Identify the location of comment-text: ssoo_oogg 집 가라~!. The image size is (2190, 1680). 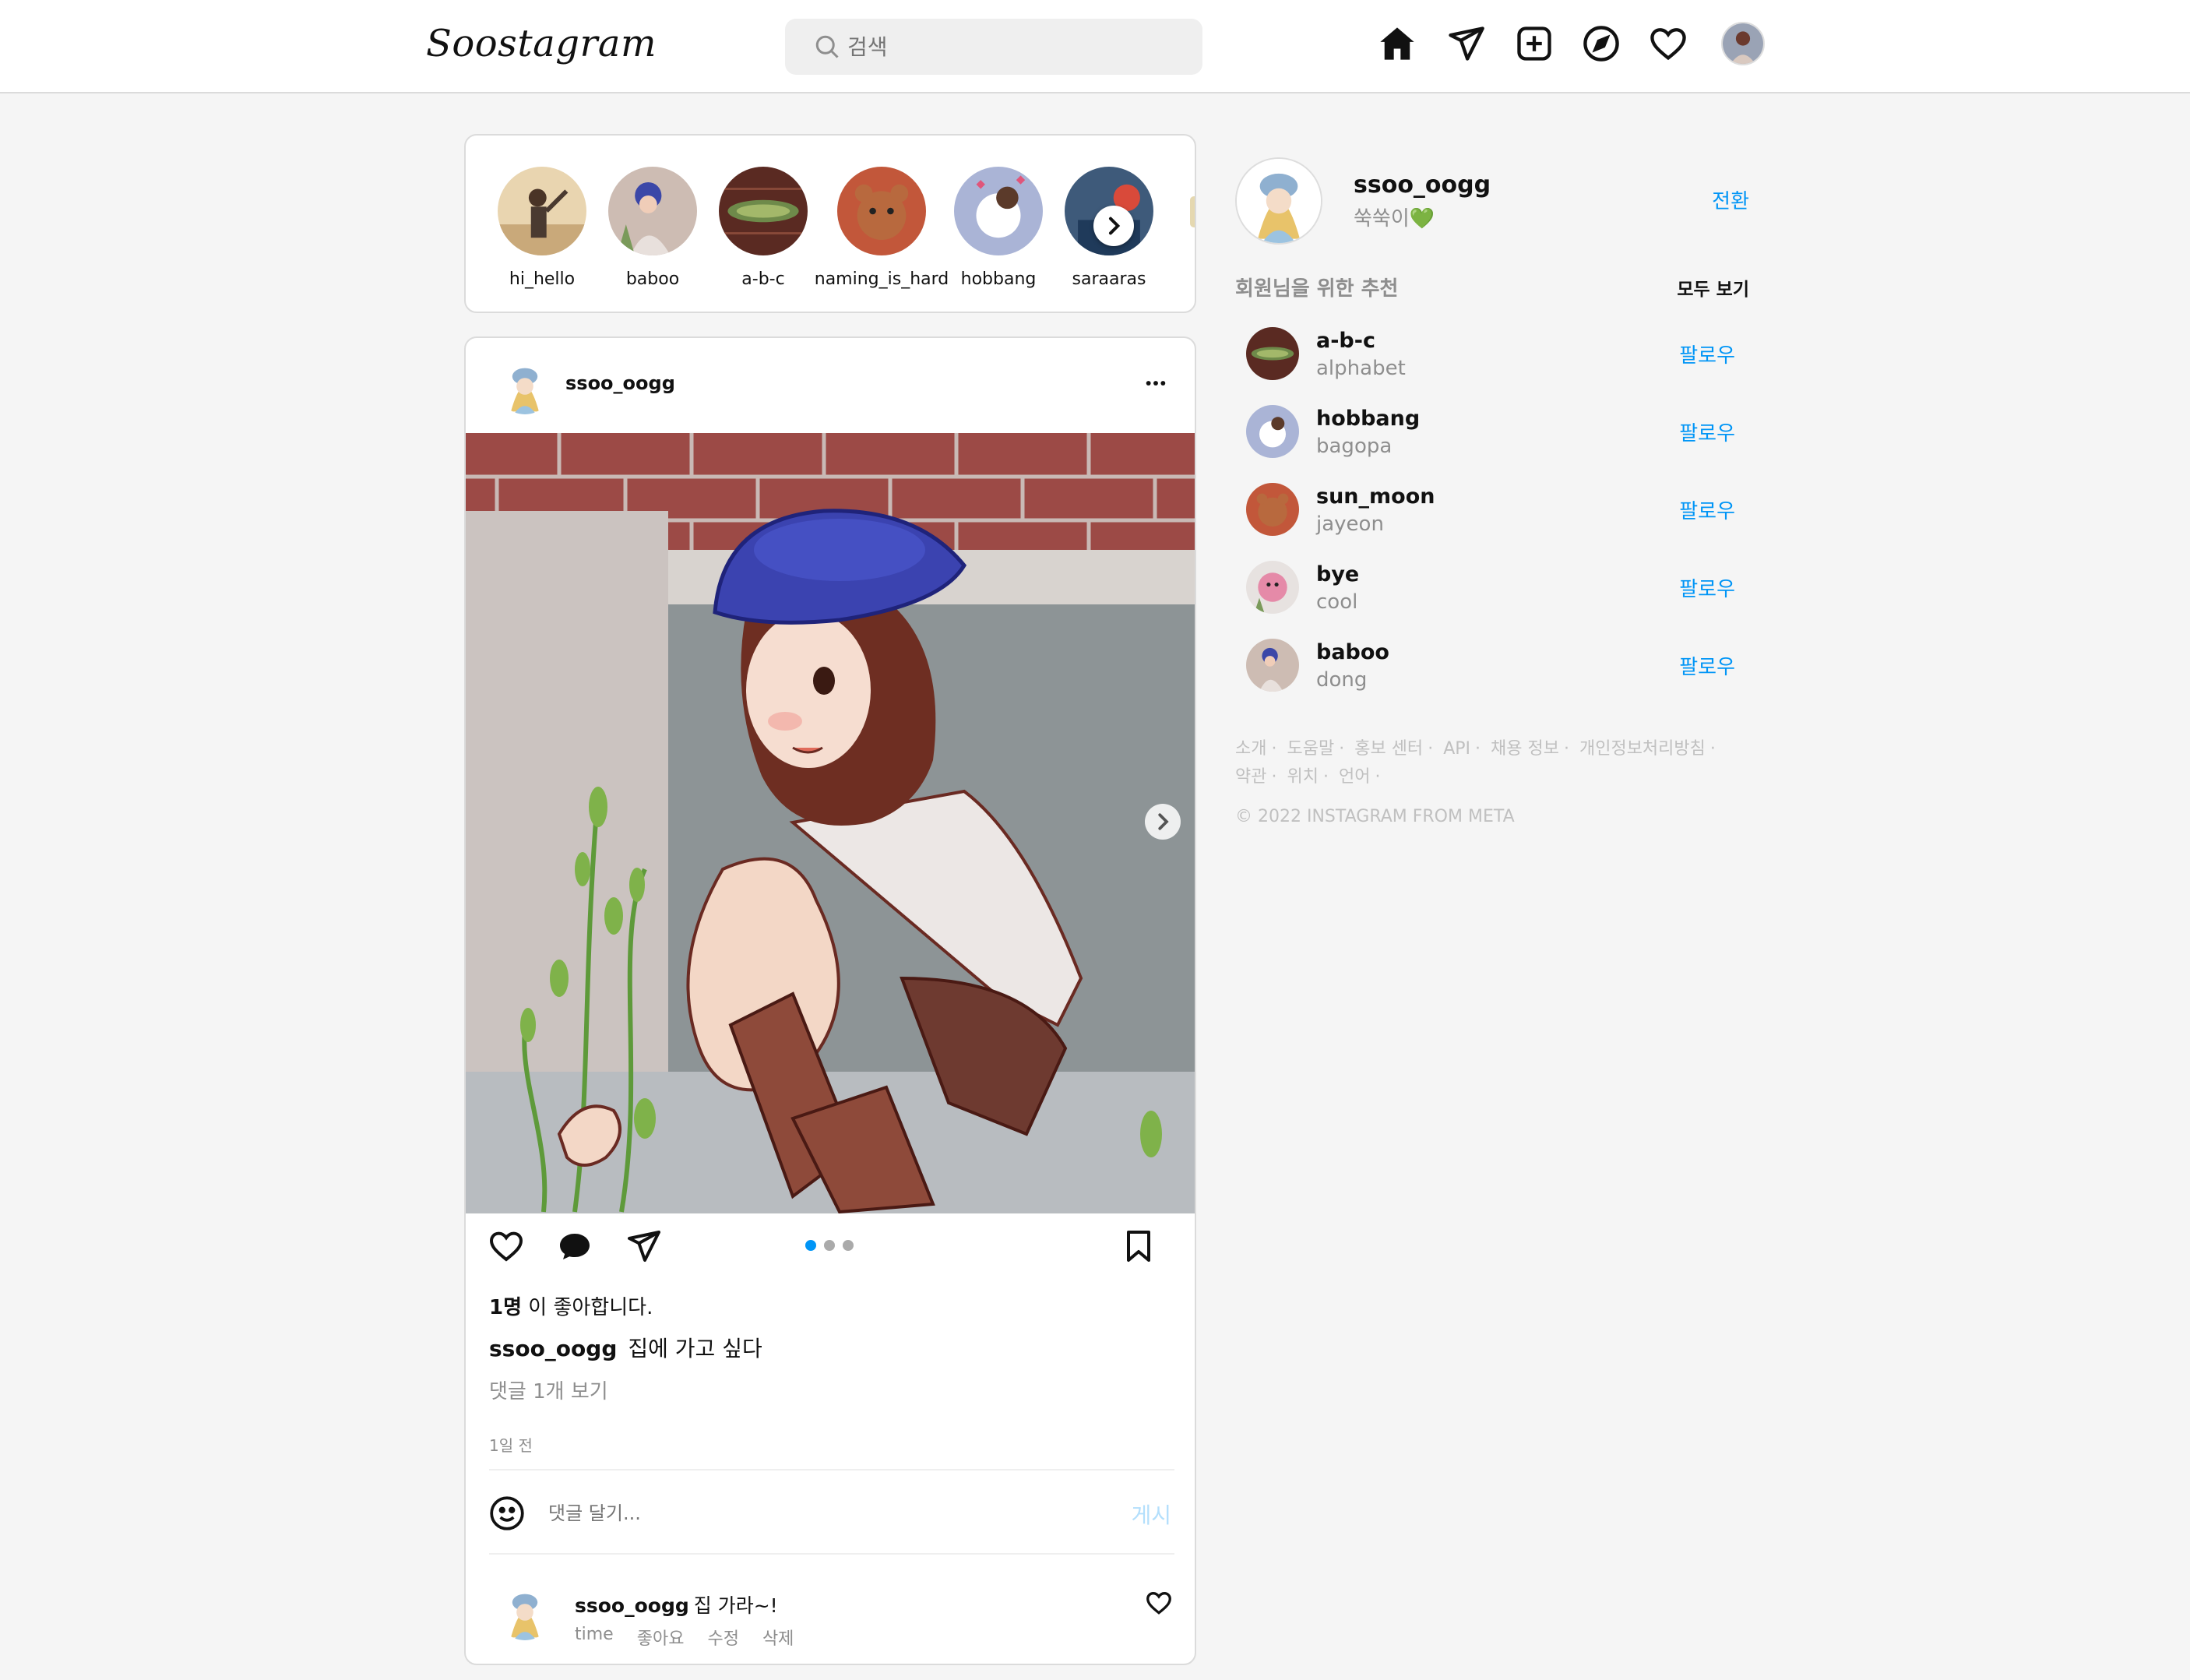
(676, 1604).